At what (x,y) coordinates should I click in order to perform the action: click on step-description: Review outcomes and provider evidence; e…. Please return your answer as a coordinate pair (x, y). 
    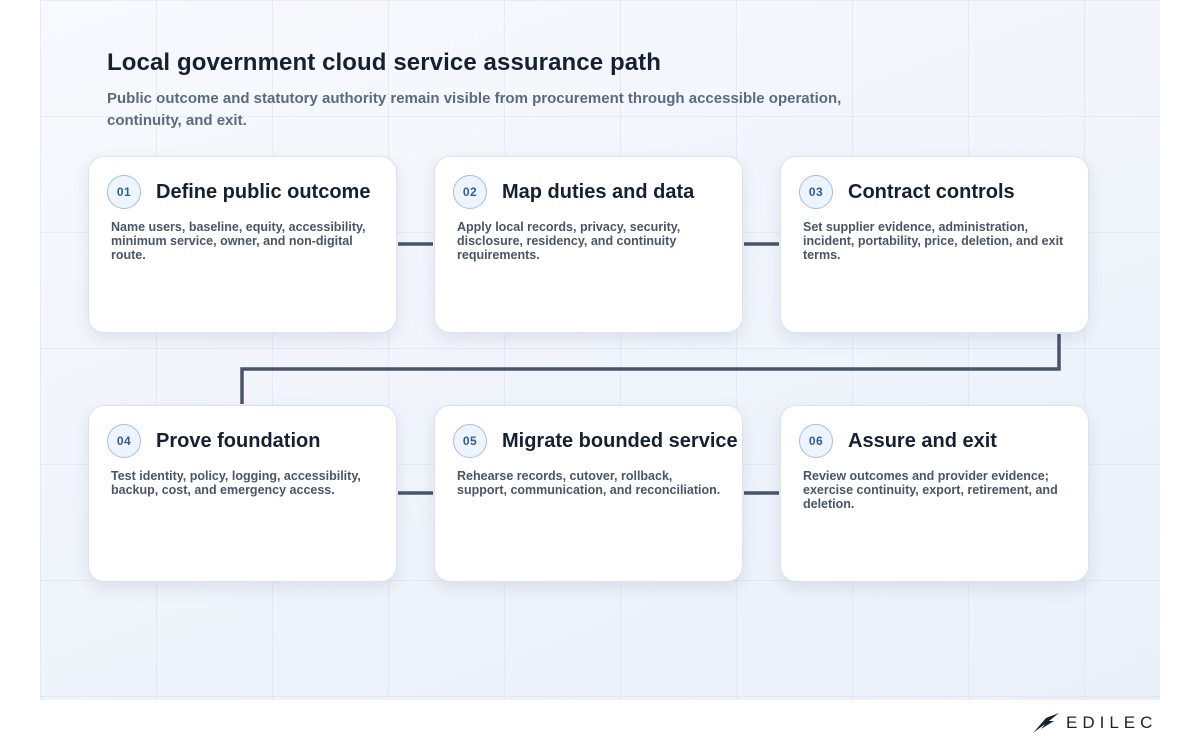
    Looking at the image, I should click on (930, 490).